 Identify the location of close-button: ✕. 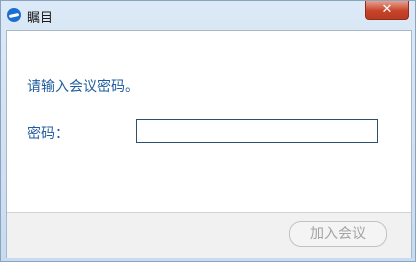
(387, 10).